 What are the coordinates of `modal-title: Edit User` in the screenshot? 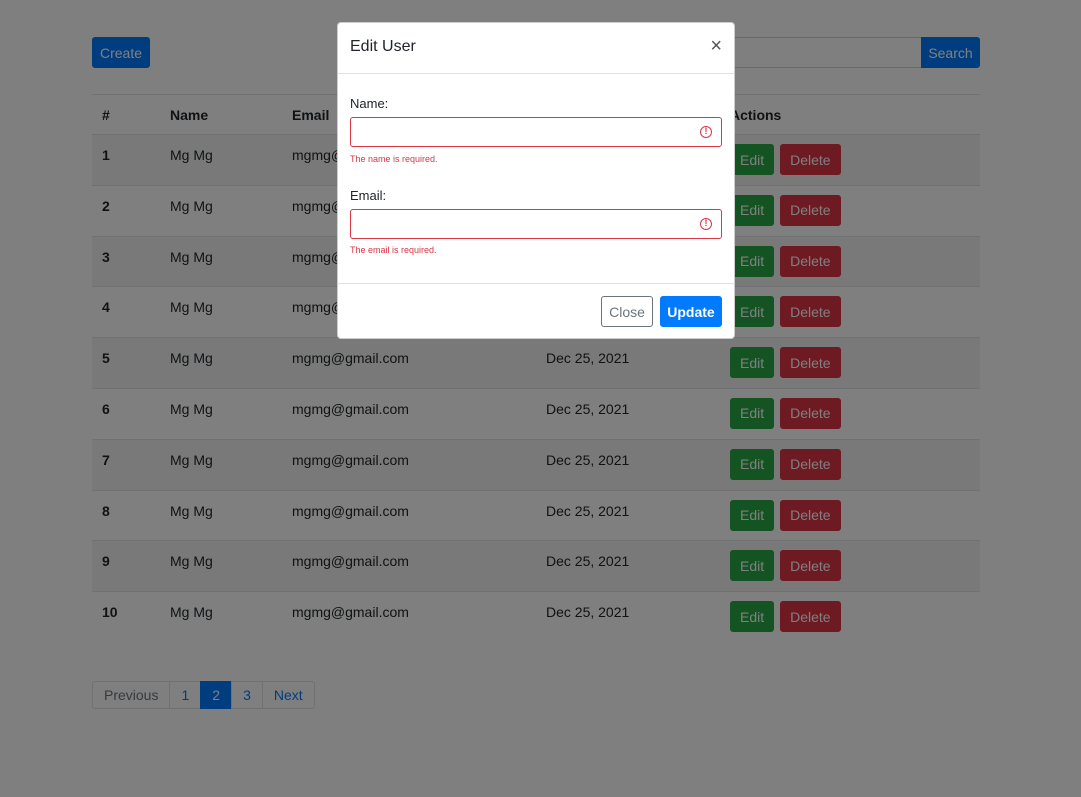 It's located at (383, 46).